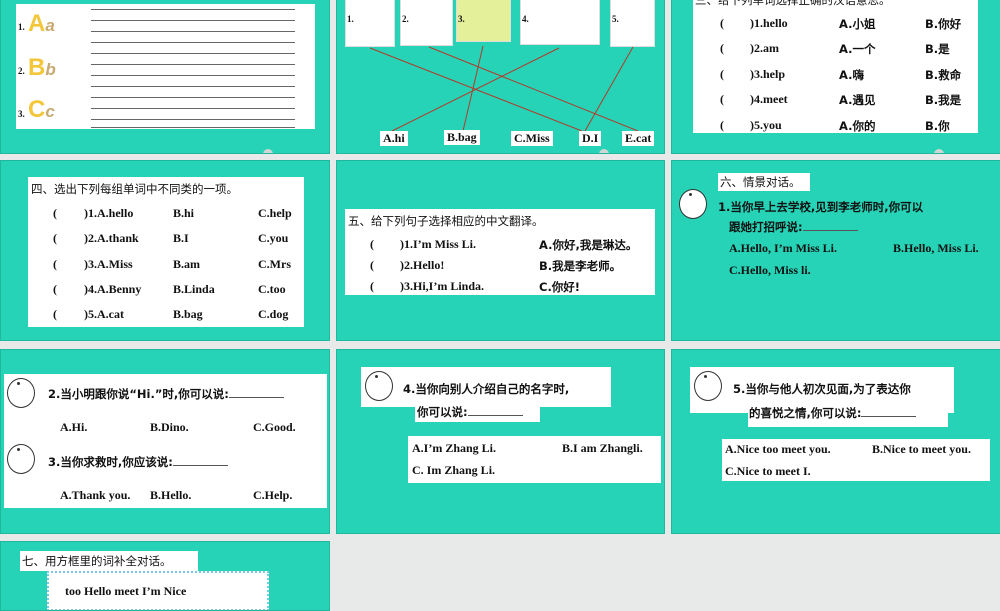 The image size is (1000, 611). Describe the element at coordinates (760, 182) in the screenshot. I see `section-title: 六、情景对话。` at that location.